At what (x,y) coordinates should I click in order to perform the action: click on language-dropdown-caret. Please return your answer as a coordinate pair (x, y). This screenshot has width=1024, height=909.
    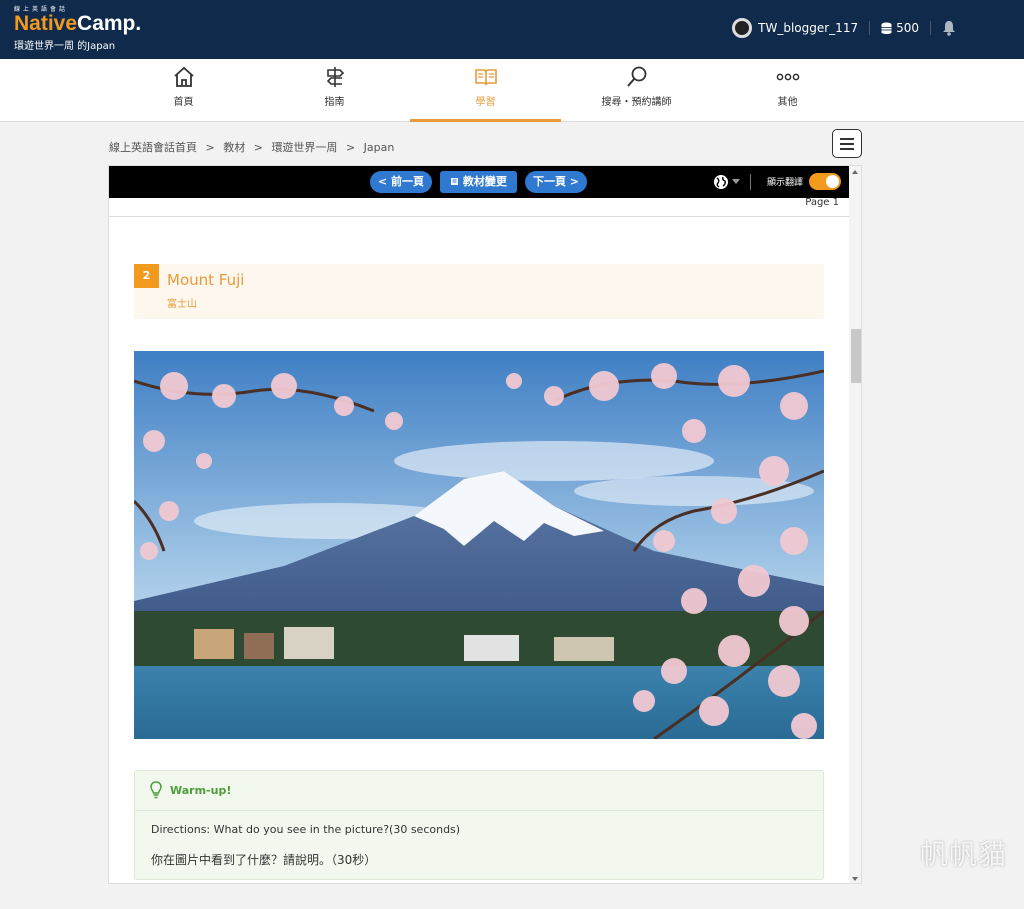
    Looking at the image, I should click on (736, 181).